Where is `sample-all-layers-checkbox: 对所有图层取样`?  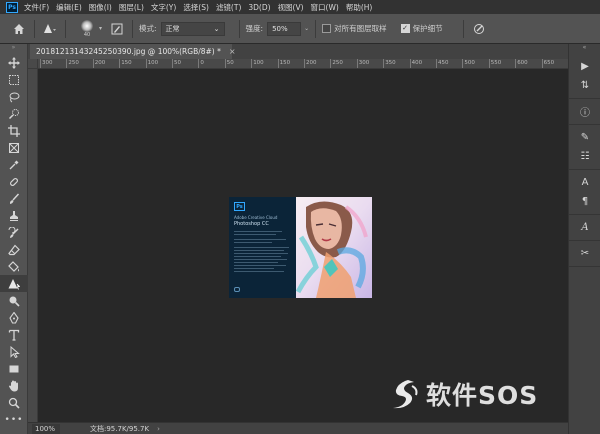
sample-all-layers-checkbox: 对所有图层取样 is located at coordinates (356, 28).